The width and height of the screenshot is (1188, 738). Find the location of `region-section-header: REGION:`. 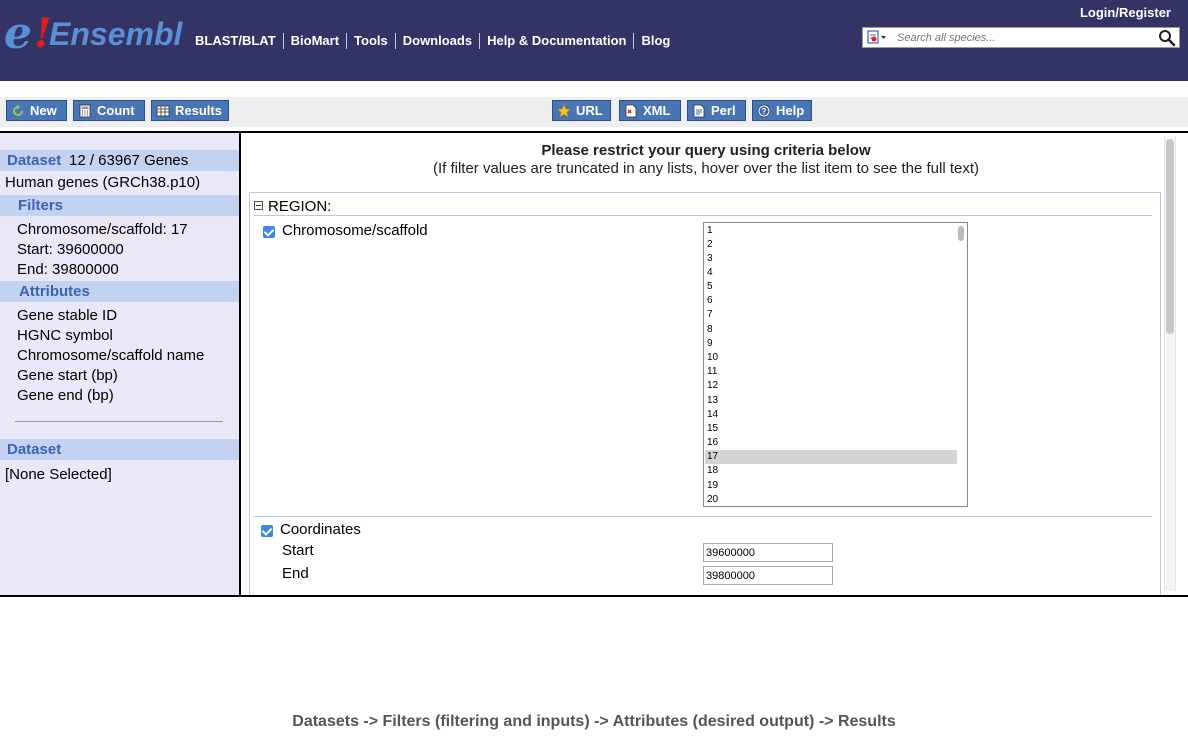

region-section-header: REGION: is located at coordinates (292, 206).